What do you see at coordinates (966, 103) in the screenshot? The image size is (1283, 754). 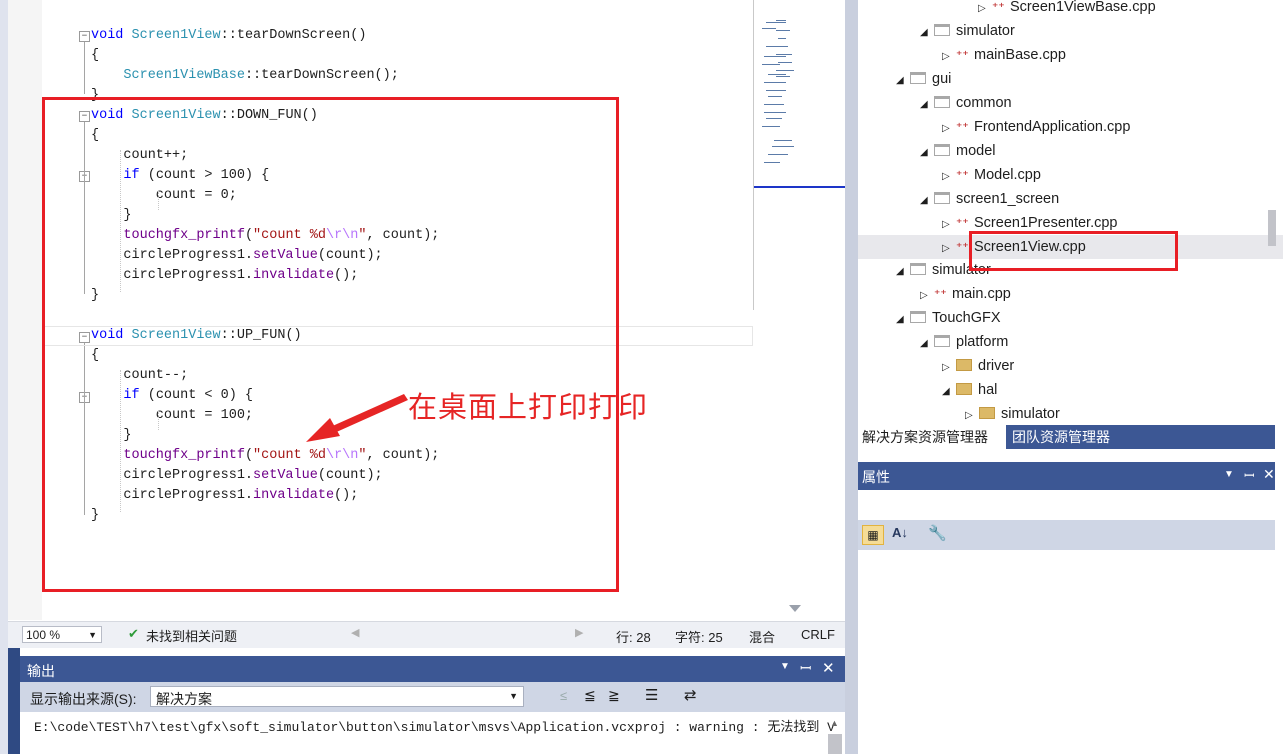 I see `tree-item: ◢ common` at bounding box center [966, 103].